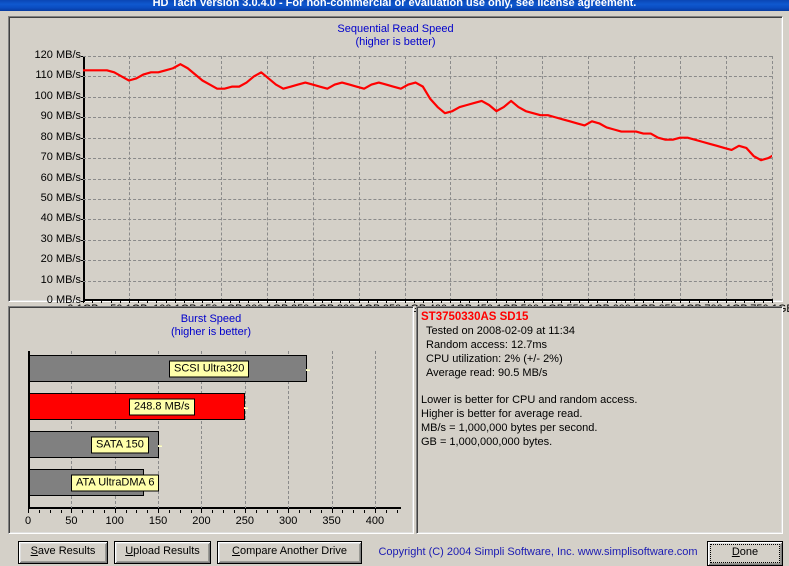 The image size is (789, 566). Describe the element at coordinates (395, 29) in the screenshot. I see `sequential-read-title: Sequential Read Speed` at that location.